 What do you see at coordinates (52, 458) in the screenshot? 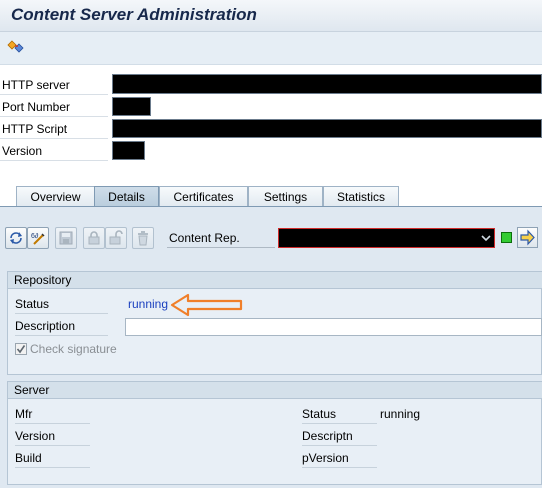
I see `server-build-label: Build` at bounding box center [52, 458].